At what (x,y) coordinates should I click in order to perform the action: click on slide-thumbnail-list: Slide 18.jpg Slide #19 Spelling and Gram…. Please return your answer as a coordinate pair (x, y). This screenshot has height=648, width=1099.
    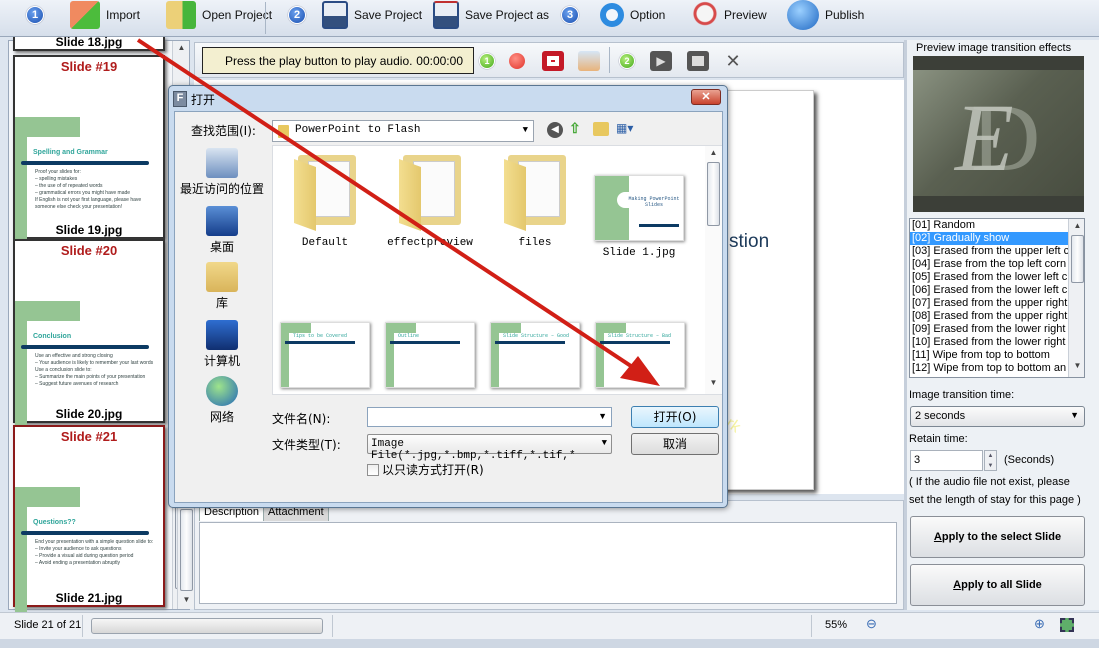
    Looking at the image, I should click on (99, 323).